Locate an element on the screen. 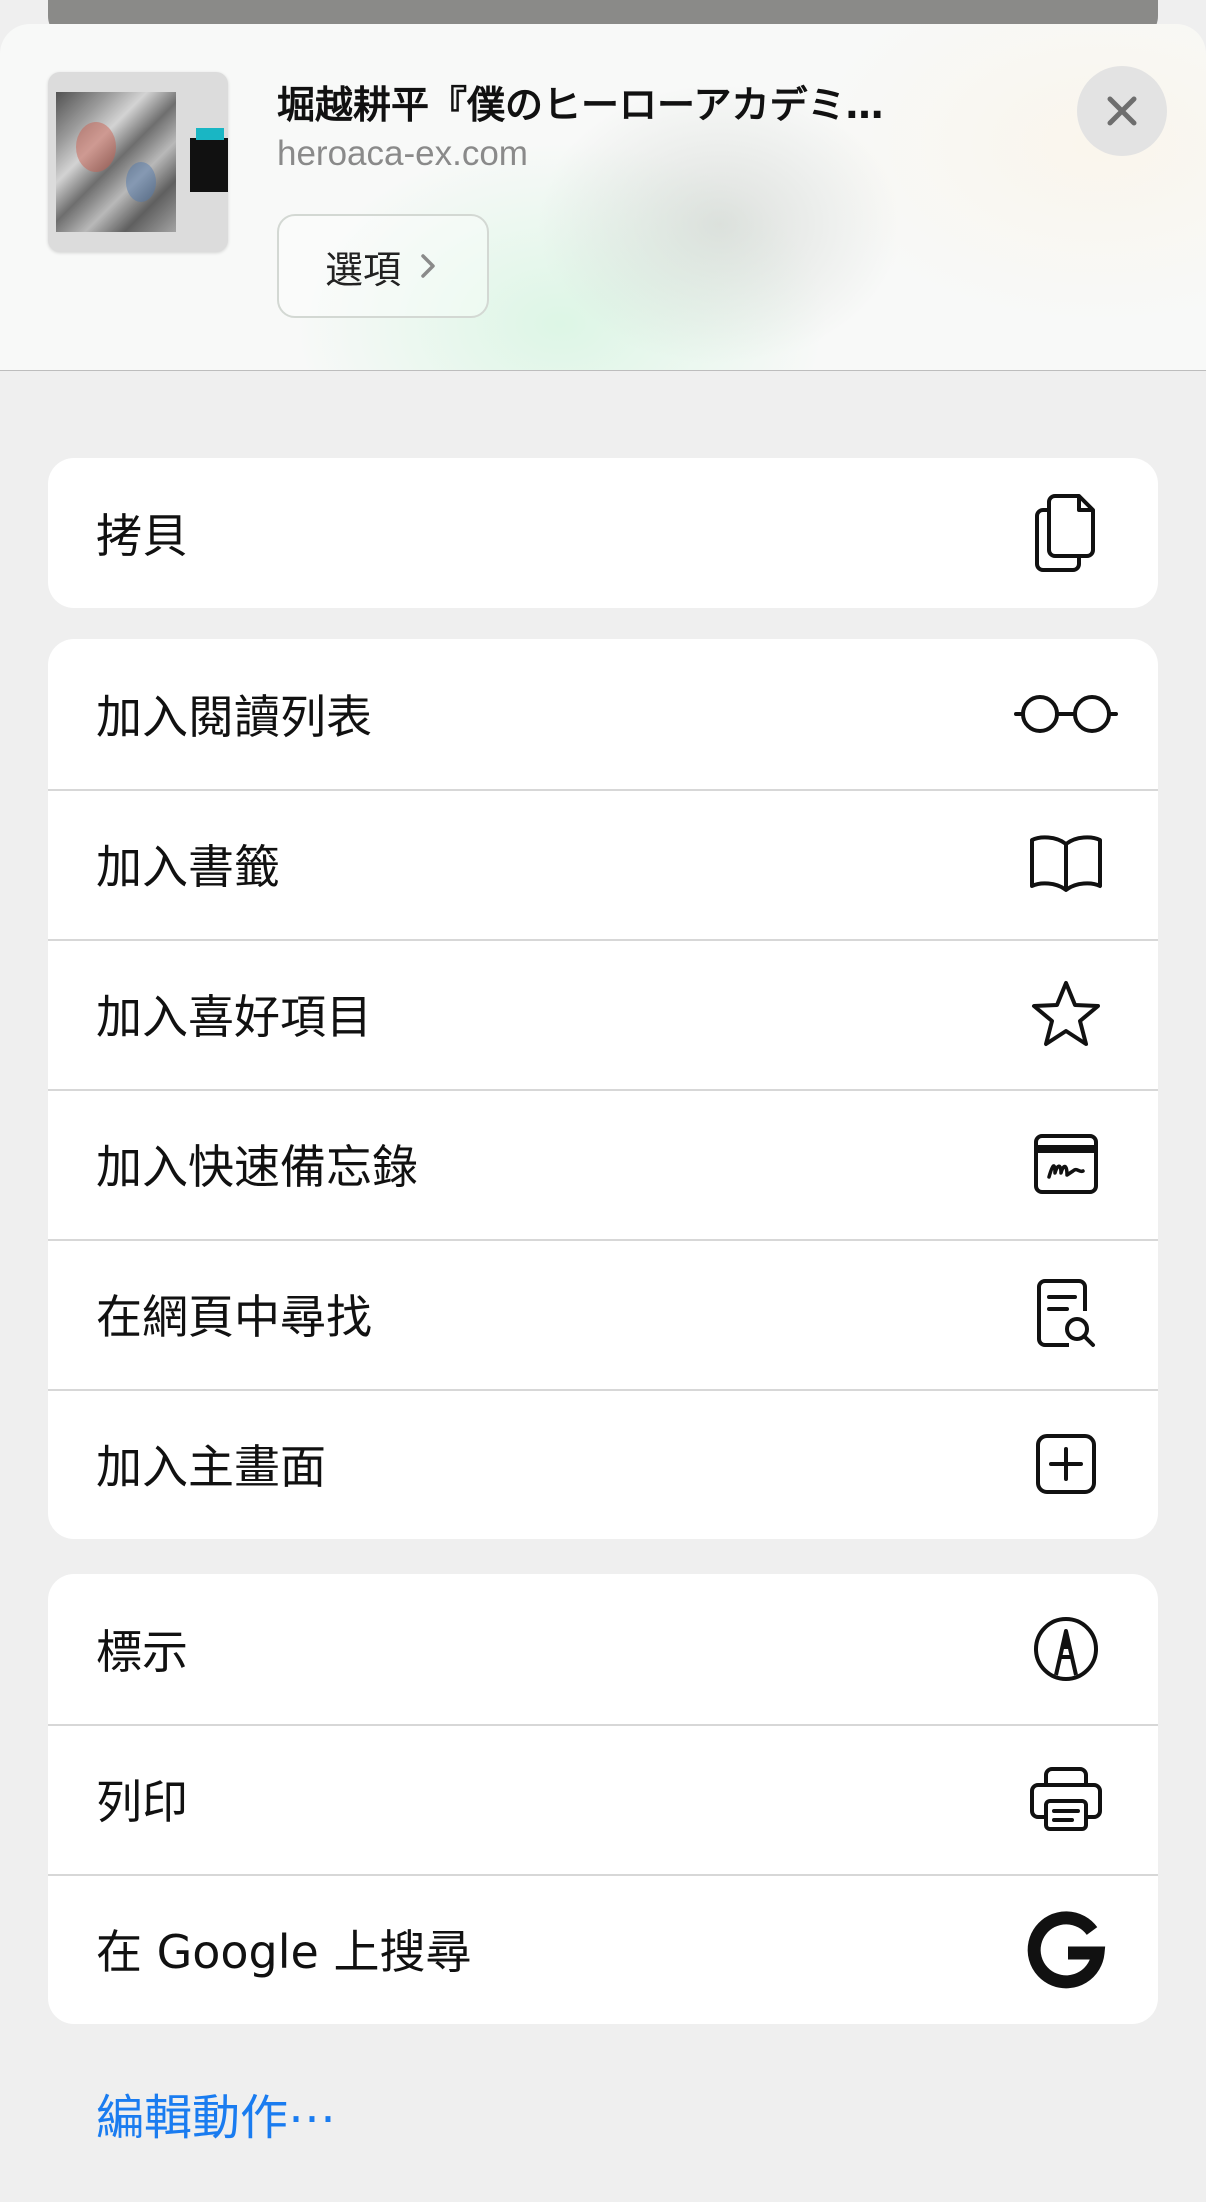 Image resolution: width=1206 pixels, height=2202 pixels. book-icon is located at coordinates (1066, 864).